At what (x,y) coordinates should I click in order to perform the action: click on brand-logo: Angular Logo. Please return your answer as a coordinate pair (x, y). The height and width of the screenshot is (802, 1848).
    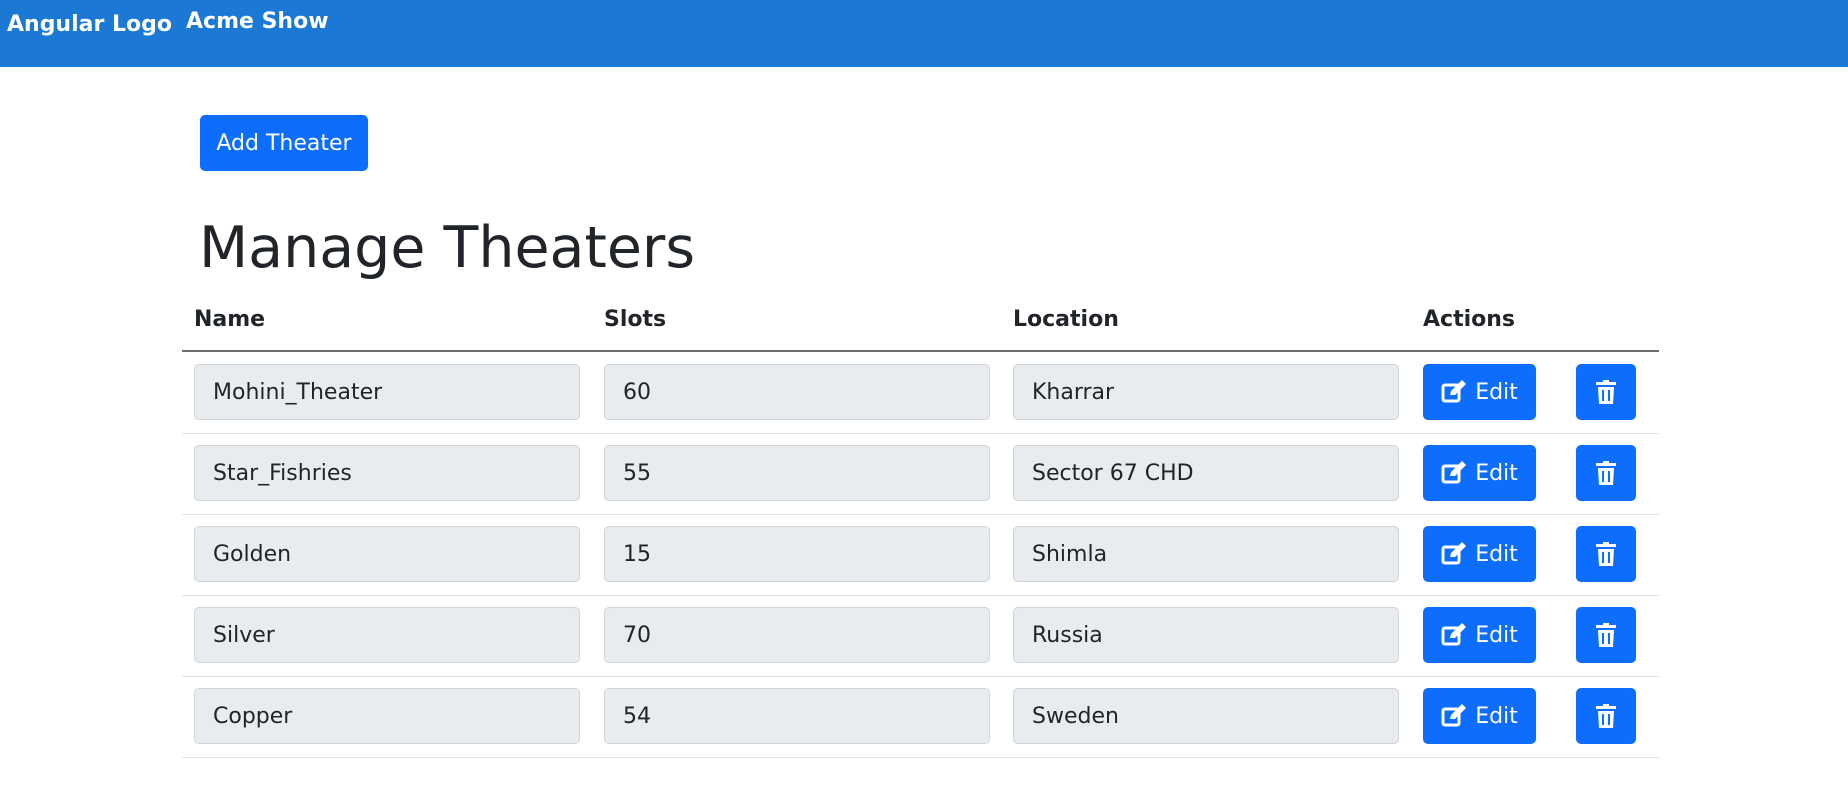
    Looking at the image, I should click on (89, 24).